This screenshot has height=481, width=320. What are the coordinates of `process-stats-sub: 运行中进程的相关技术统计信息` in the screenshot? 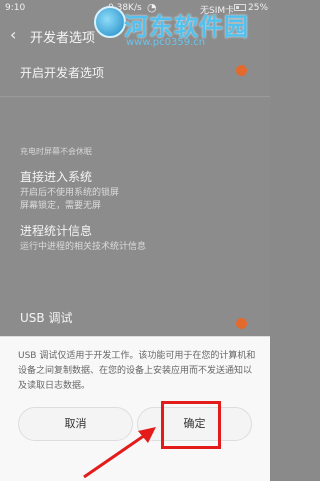 It's located at (83, 247).